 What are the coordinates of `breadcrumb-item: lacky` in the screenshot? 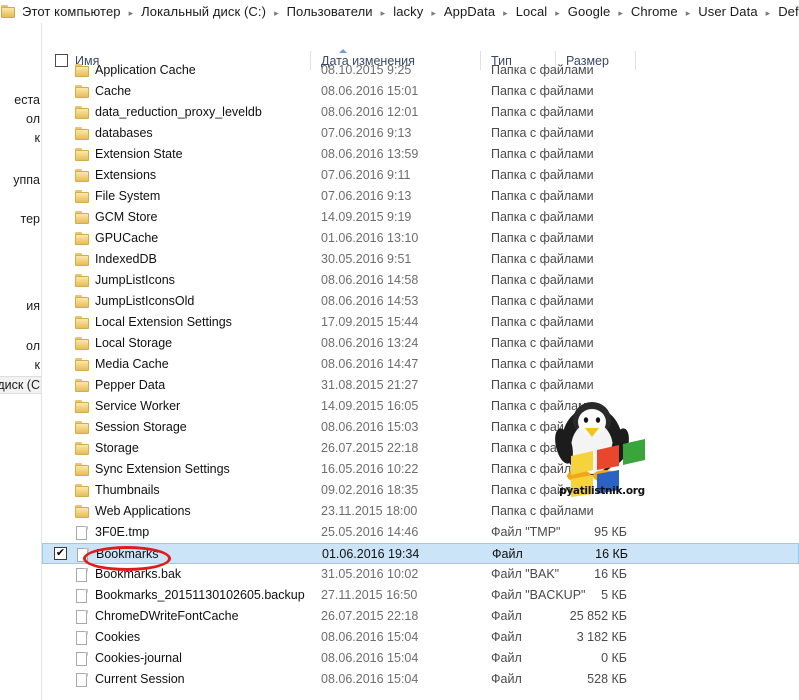 It's located at (408, 11).